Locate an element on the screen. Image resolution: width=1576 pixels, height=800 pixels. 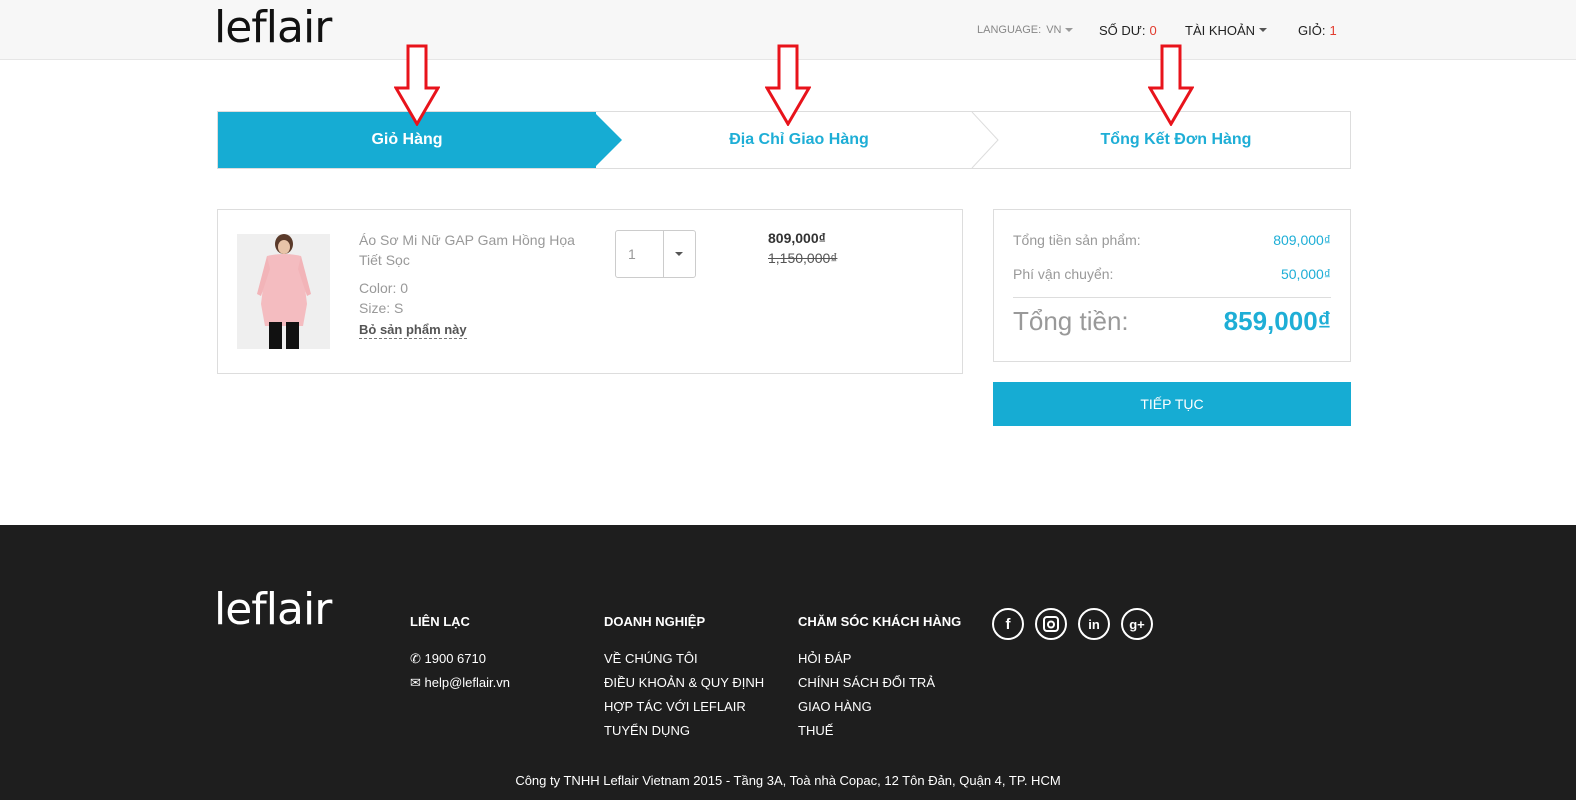
phone-icon: ✆ is located at coordinates (417, 658).